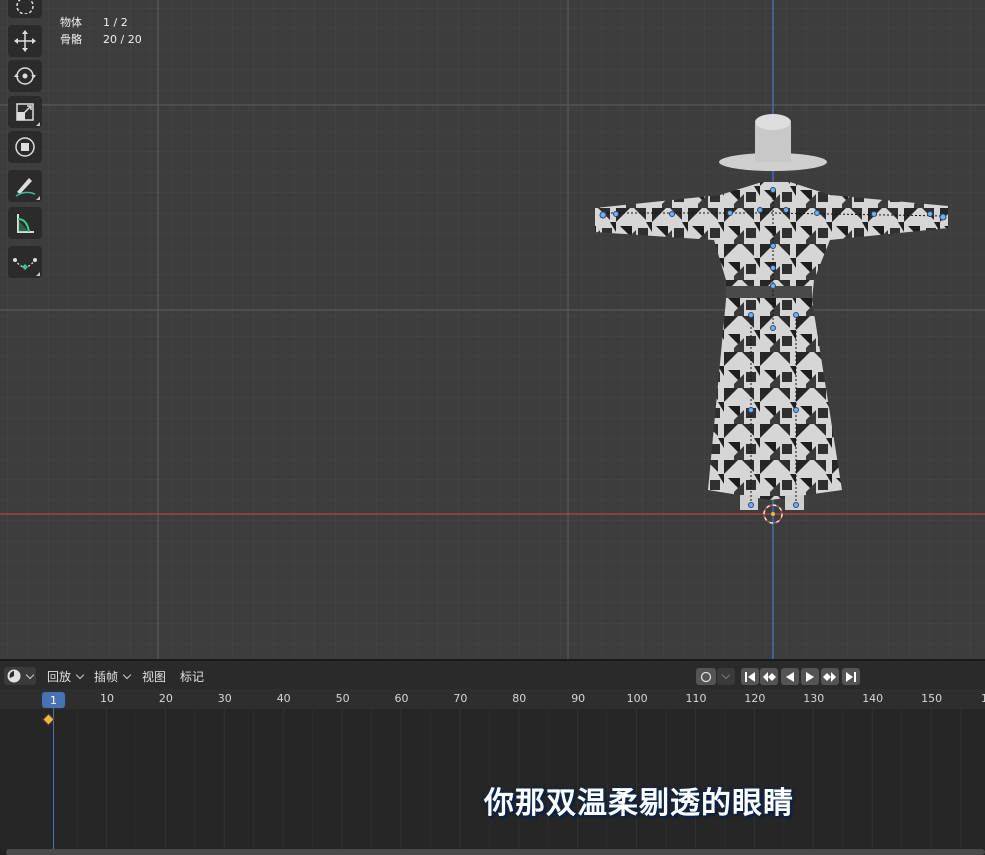  I want to click on move-tool-button, so click(25, 41).